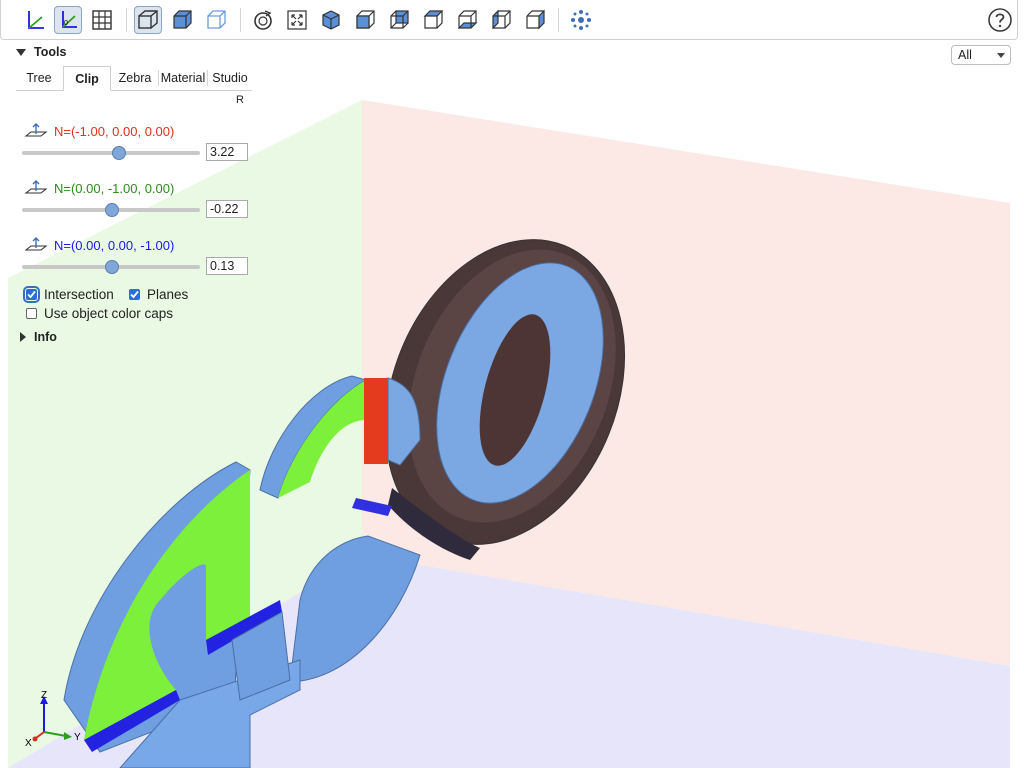  What do you see at coordinates (148, 20) in the screenshot?
I see `perspective-icon` at bounding box center [148, 20].